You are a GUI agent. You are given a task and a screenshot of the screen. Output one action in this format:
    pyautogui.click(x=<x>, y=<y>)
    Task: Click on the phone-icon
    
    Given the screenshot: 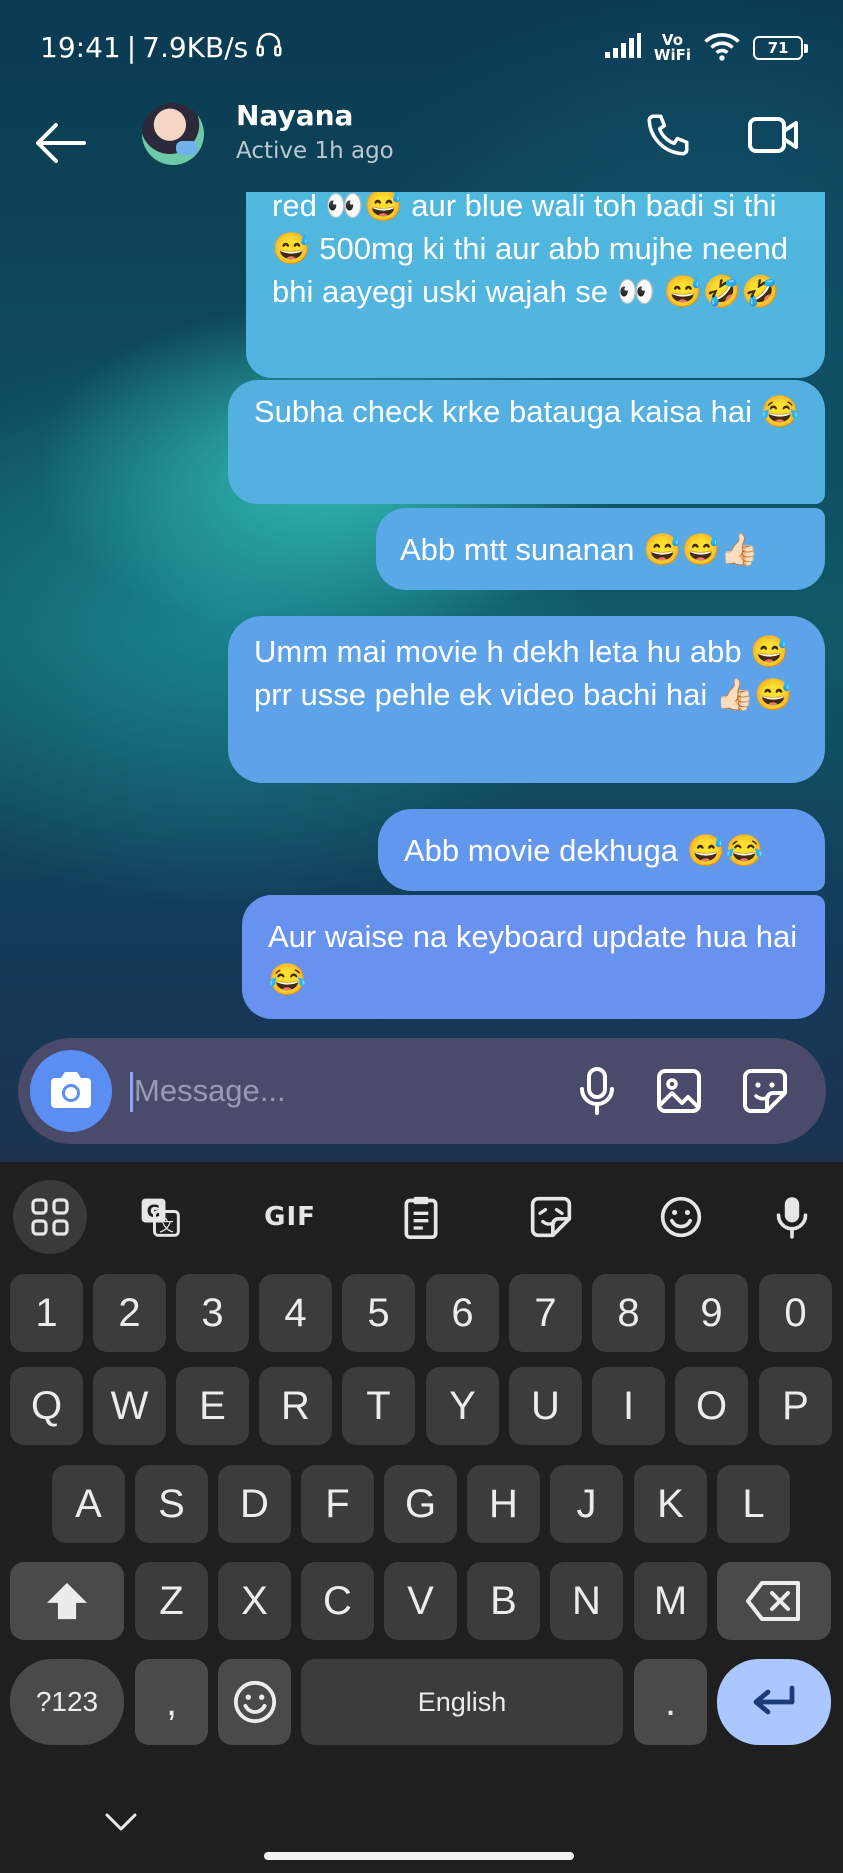 What is the action you would take?
    pyautogui.click(x=668, y=135)
    